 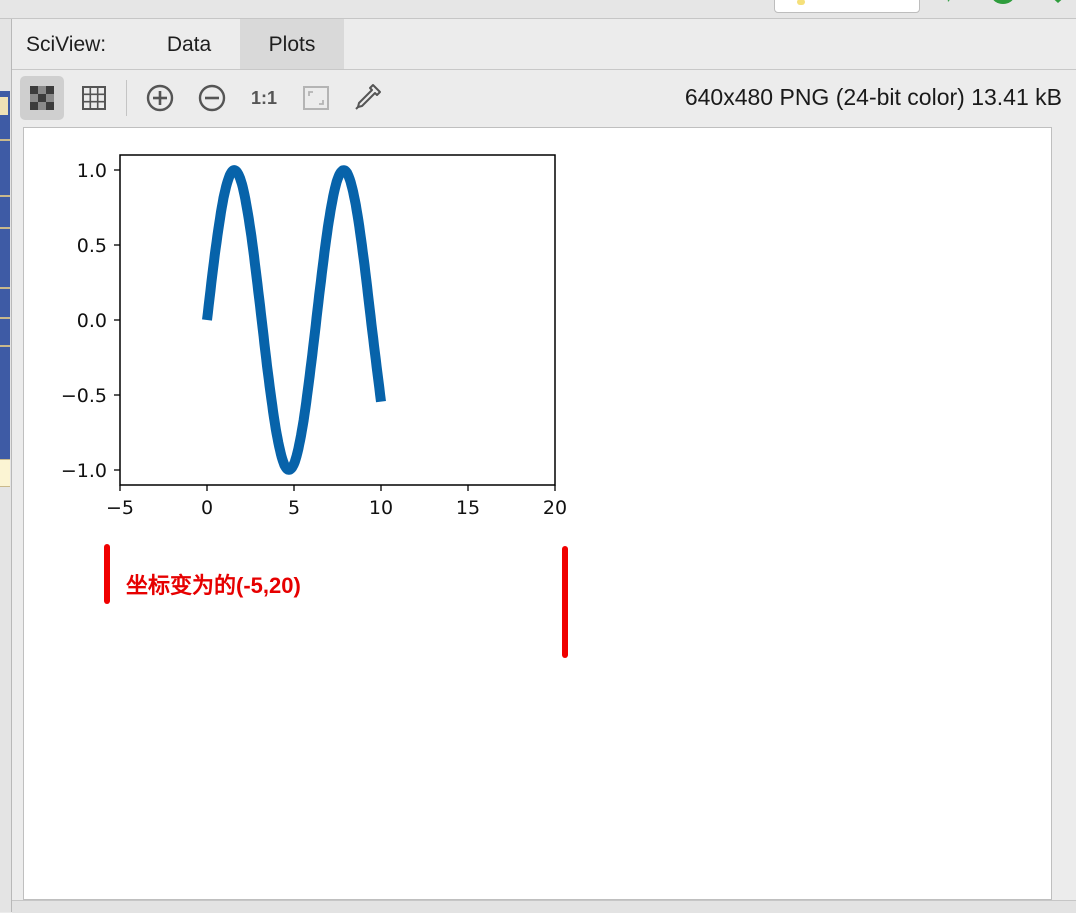 I want to click on run-icon, so click(x=951, y=3).